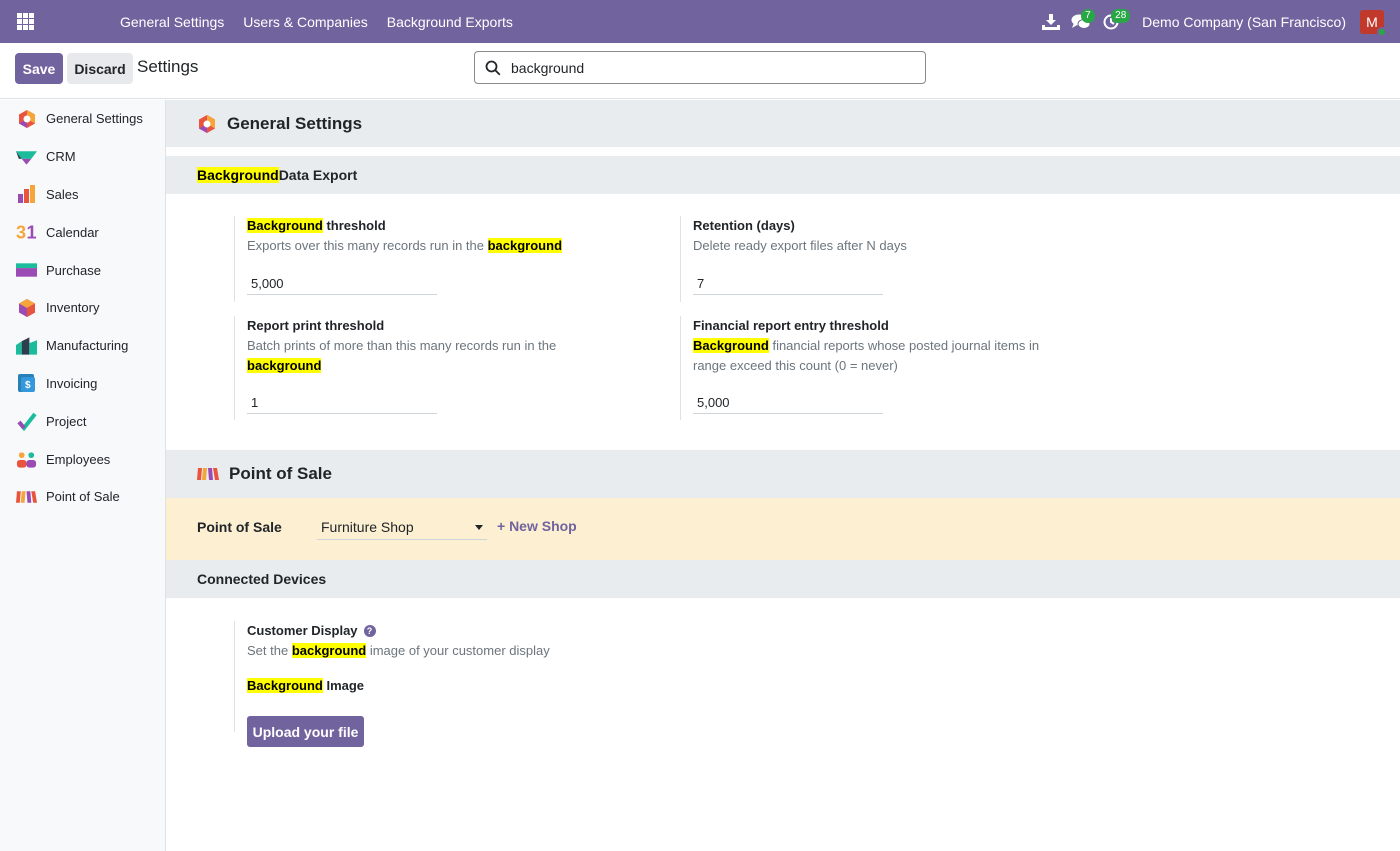 The image size is (1400, 851). What do you see at coordinates (450, 22) in the screenshot?
I see `menu-background-exports: Background Exports` at bounding box center [450, 22].